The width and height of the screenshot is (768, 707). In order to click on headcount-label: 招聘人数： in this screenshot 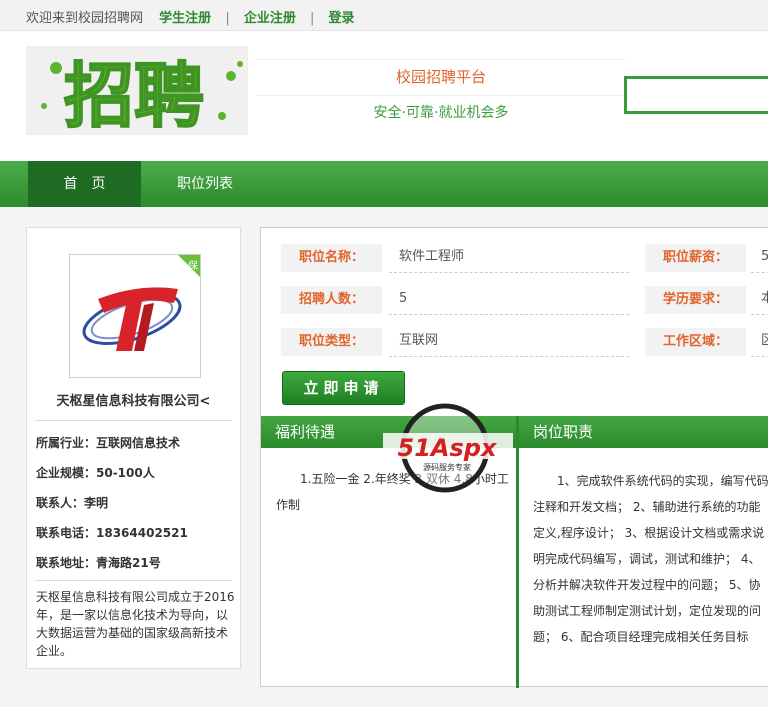, I will do `click(331, 300)`.